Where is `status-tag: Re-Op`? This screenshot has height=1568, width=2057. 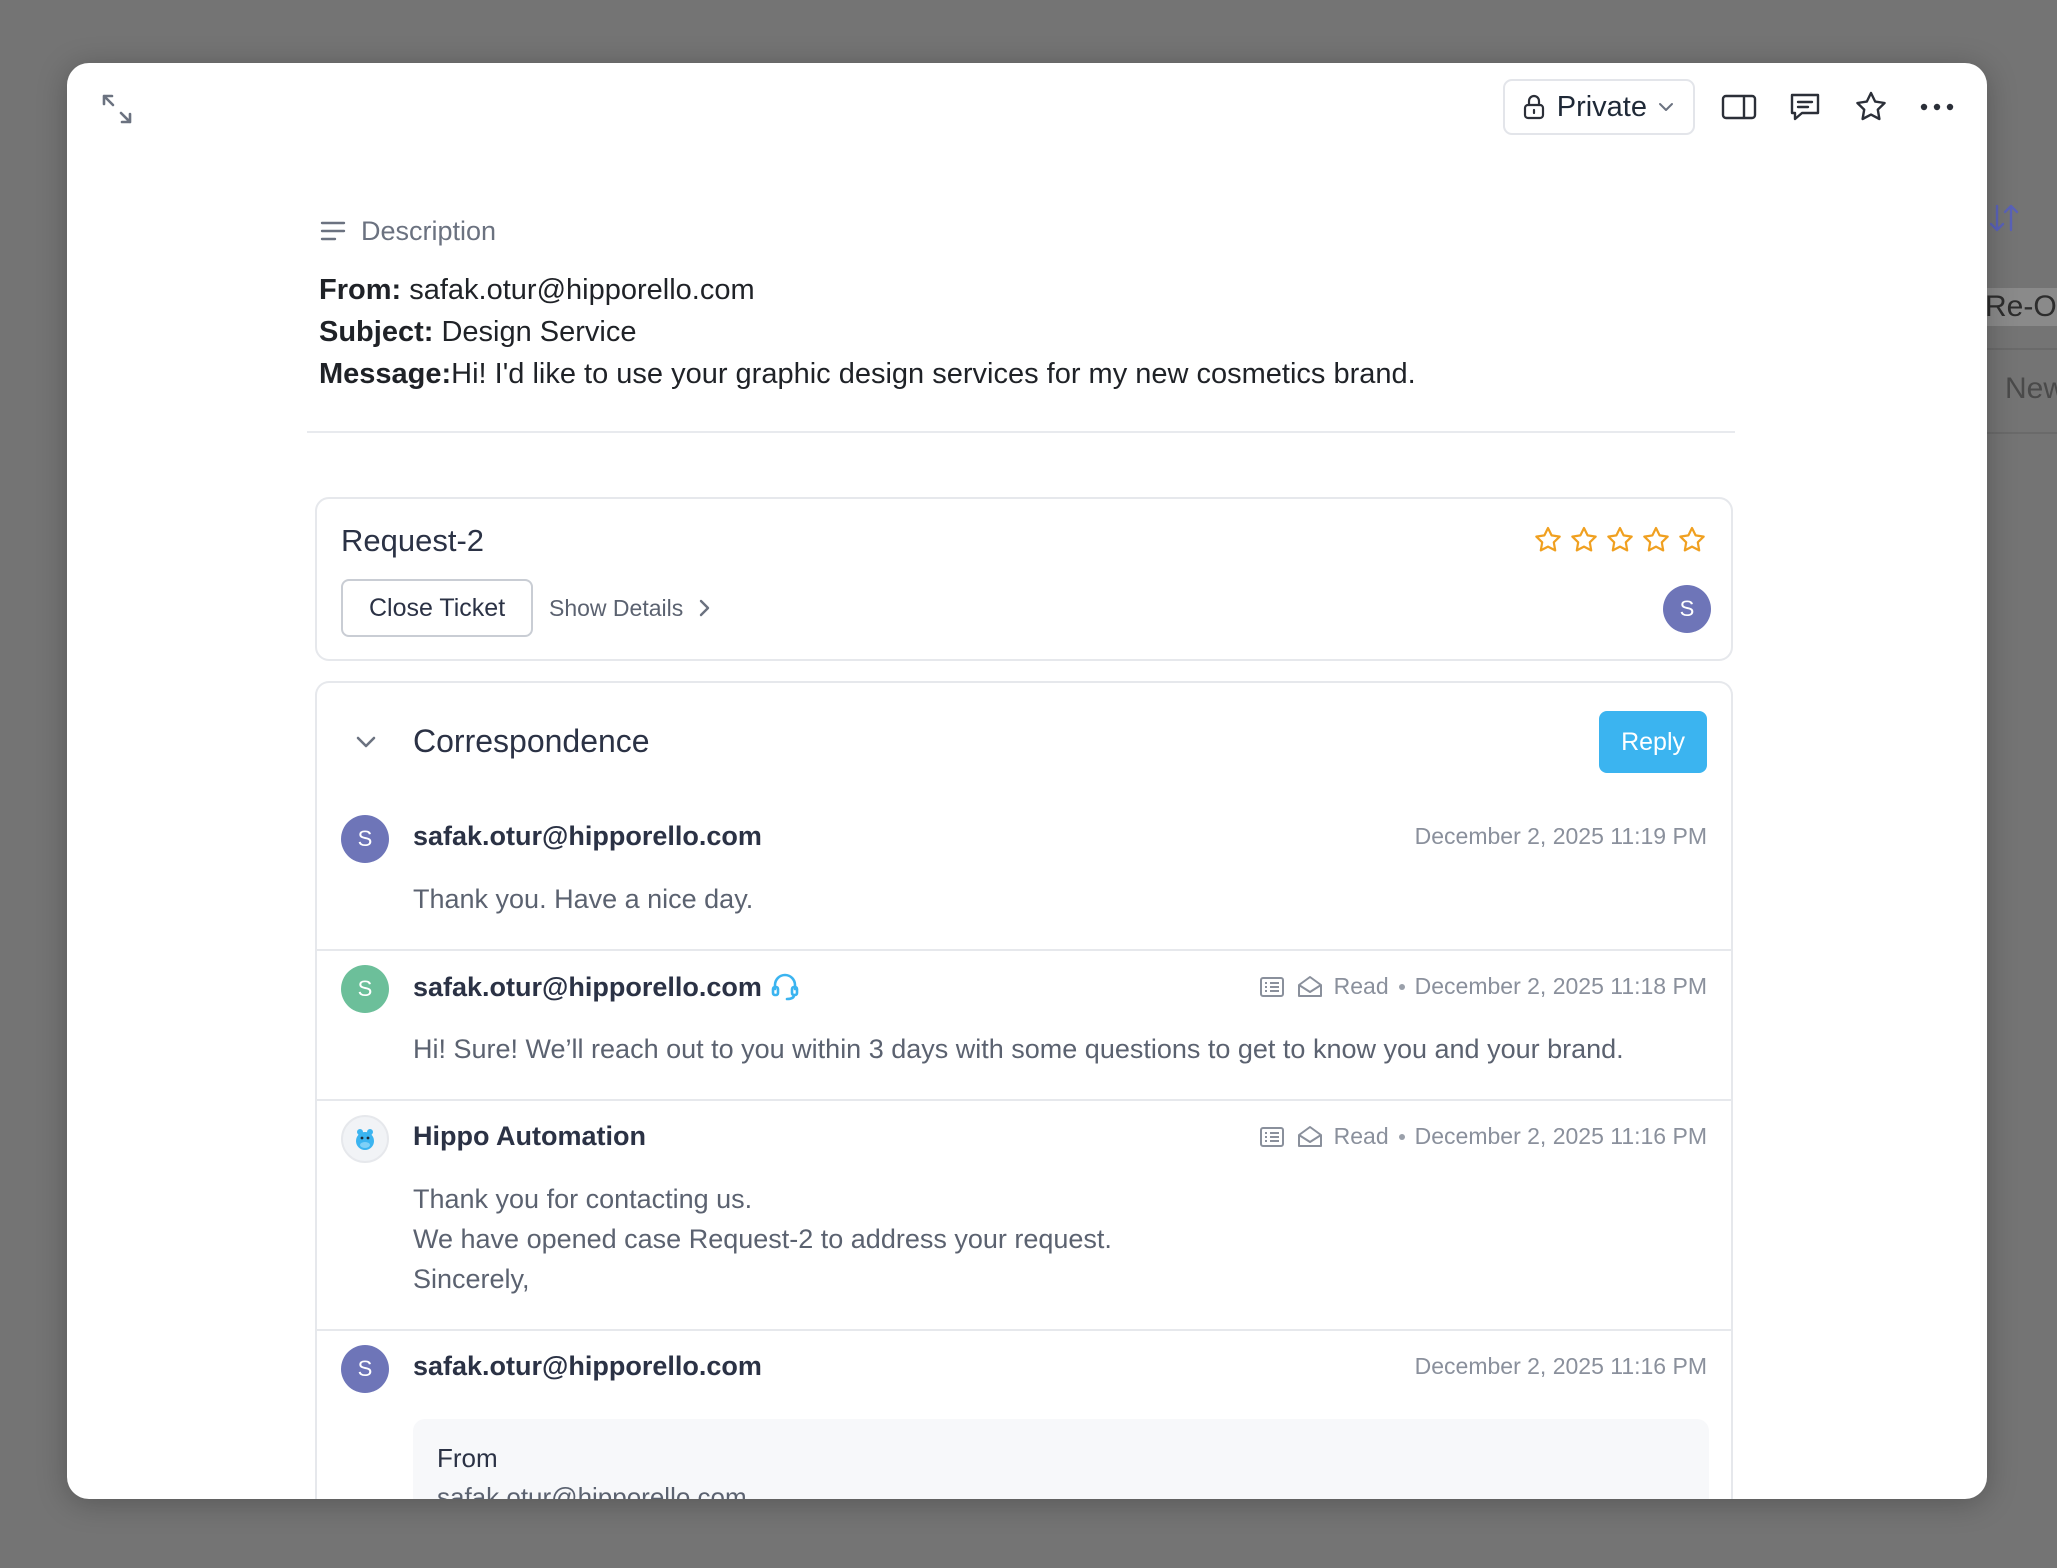
status-tag: Re-Op is located at coordinates (2021, 307).